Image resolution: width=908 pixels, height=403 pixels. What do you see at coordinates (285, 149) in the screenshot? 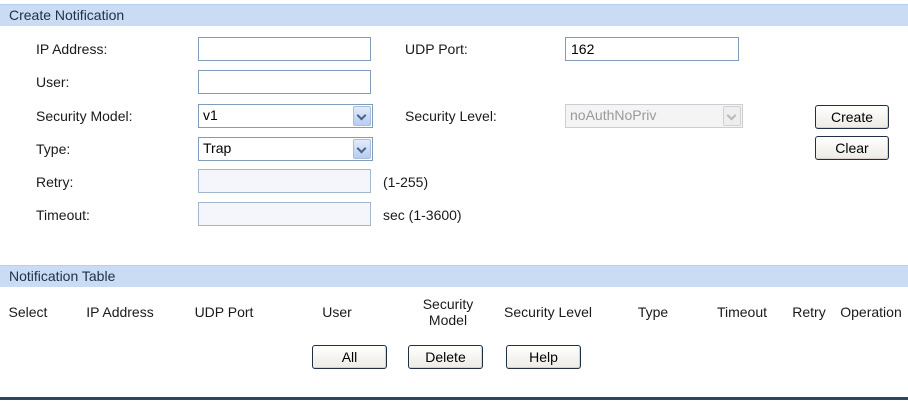
I see `type-select: Trap` at bounding box center [285, 149].